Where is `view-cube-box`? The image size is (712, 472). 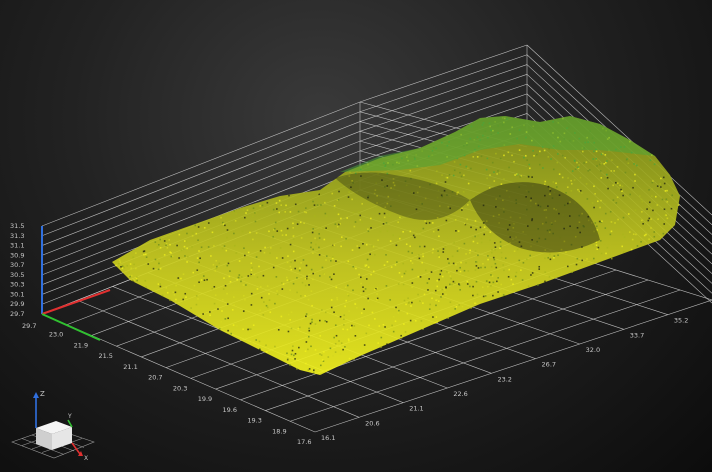
view-cube-box is located at coordinates (54, 435).